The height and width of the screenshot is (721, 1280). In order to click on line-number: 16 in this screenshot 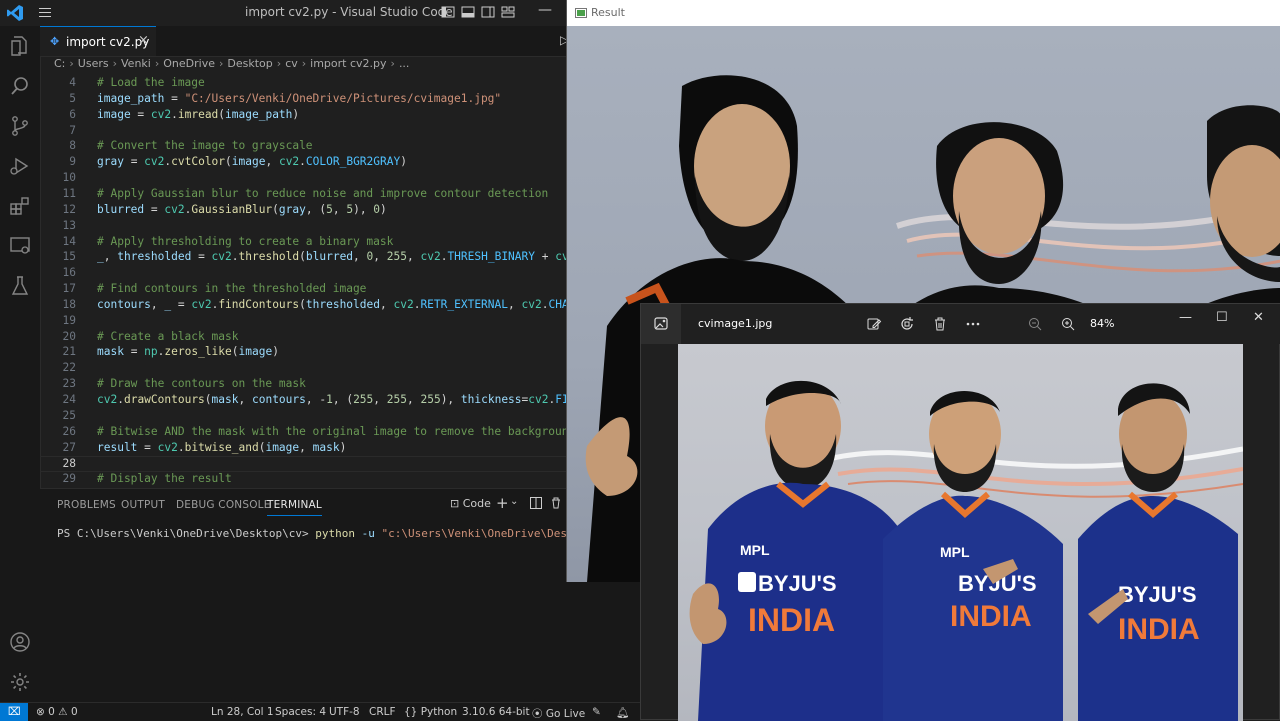, I will do `click(69, 273)`.